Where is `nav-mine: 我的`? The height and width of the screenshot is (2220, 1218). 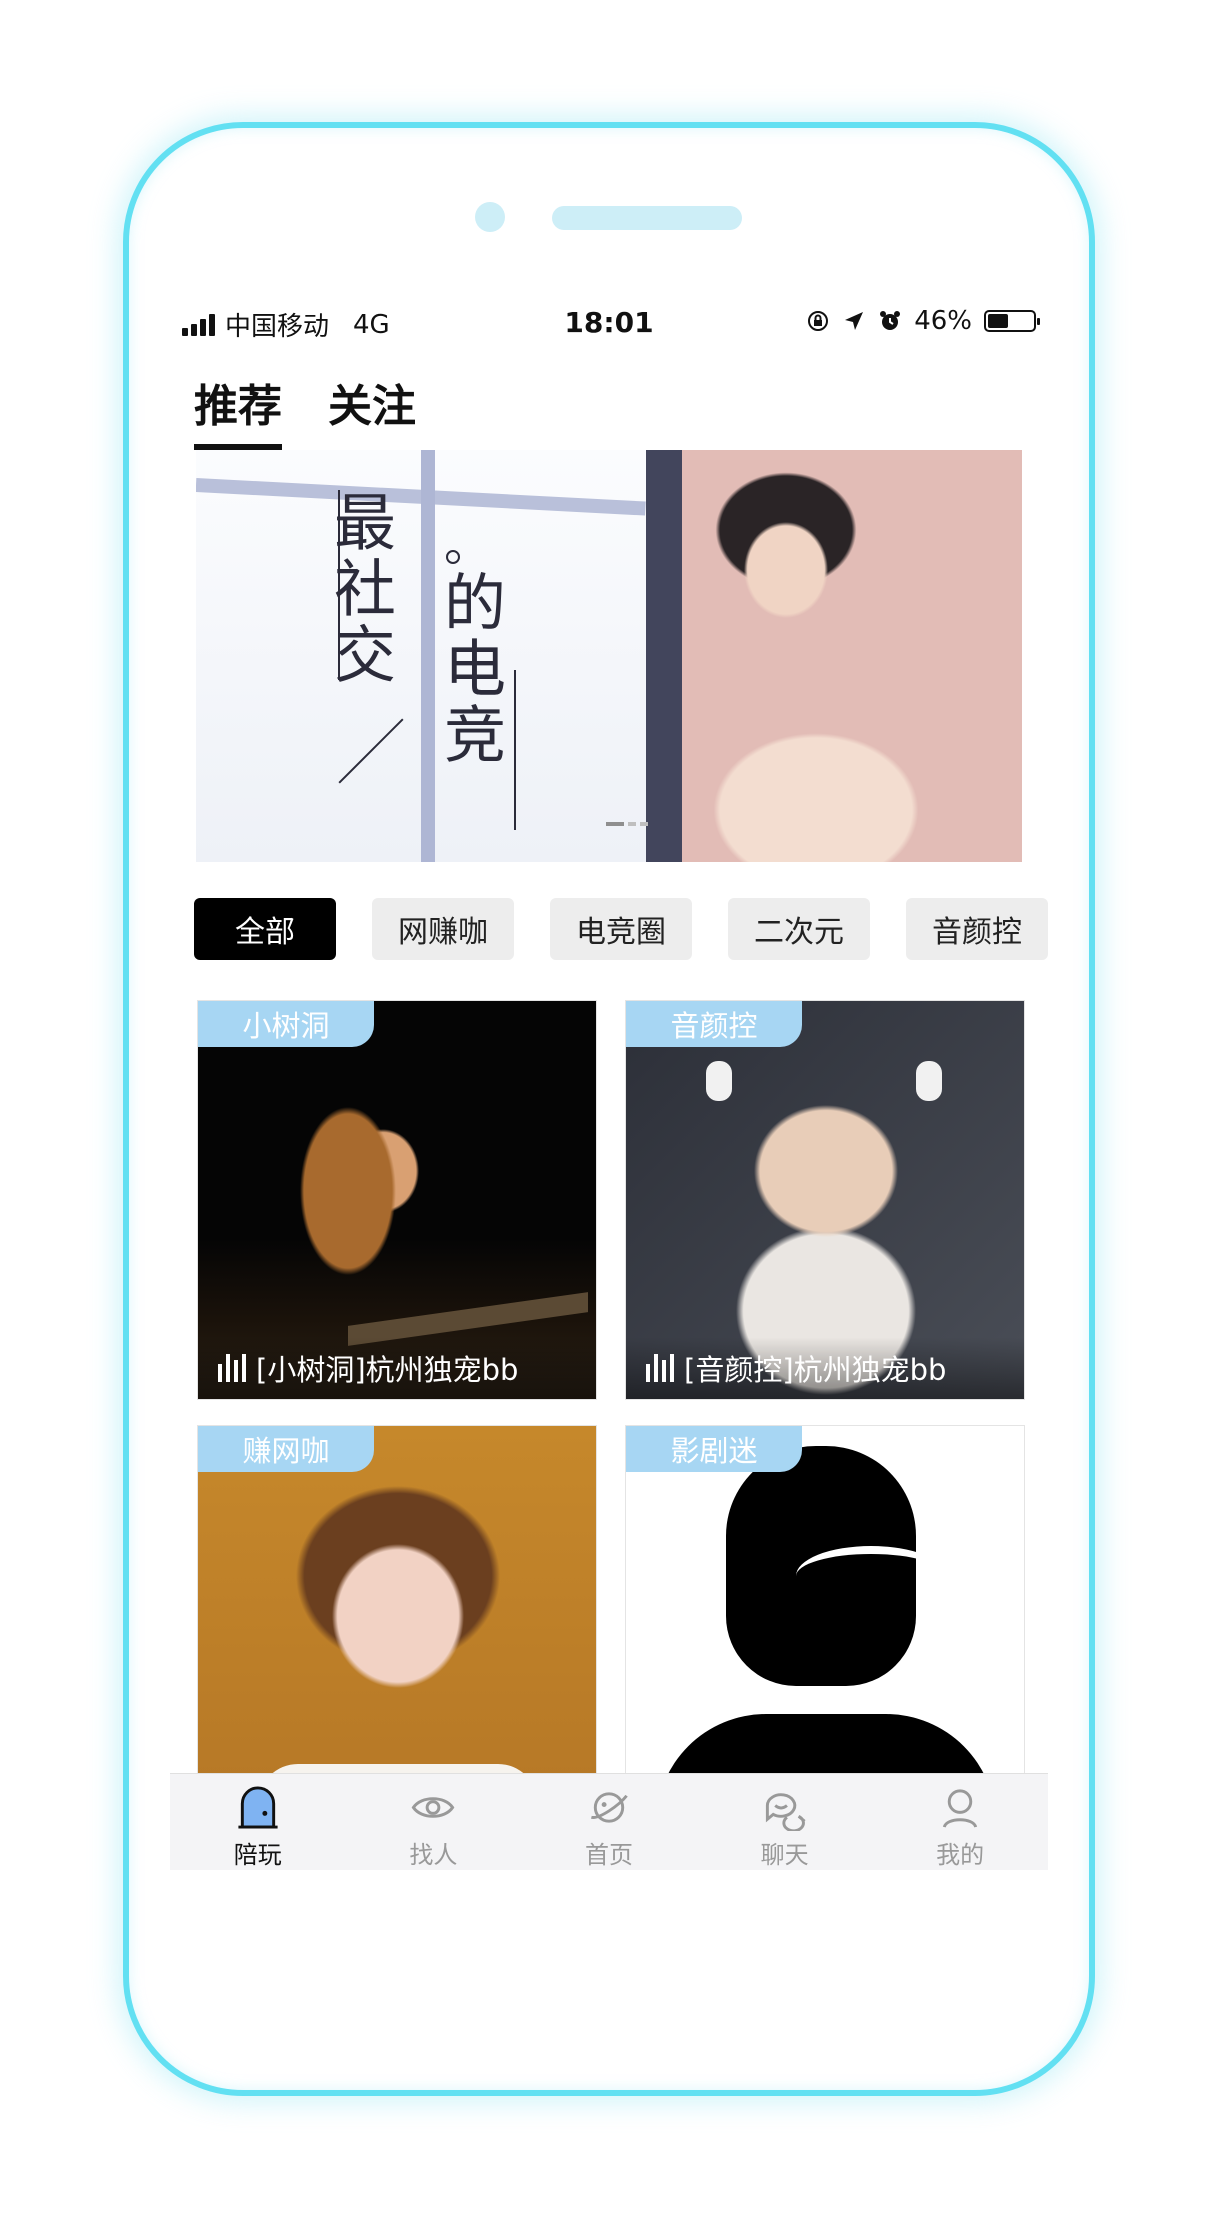
nav-mine: 我的 is located at coordinates (960, 1822).